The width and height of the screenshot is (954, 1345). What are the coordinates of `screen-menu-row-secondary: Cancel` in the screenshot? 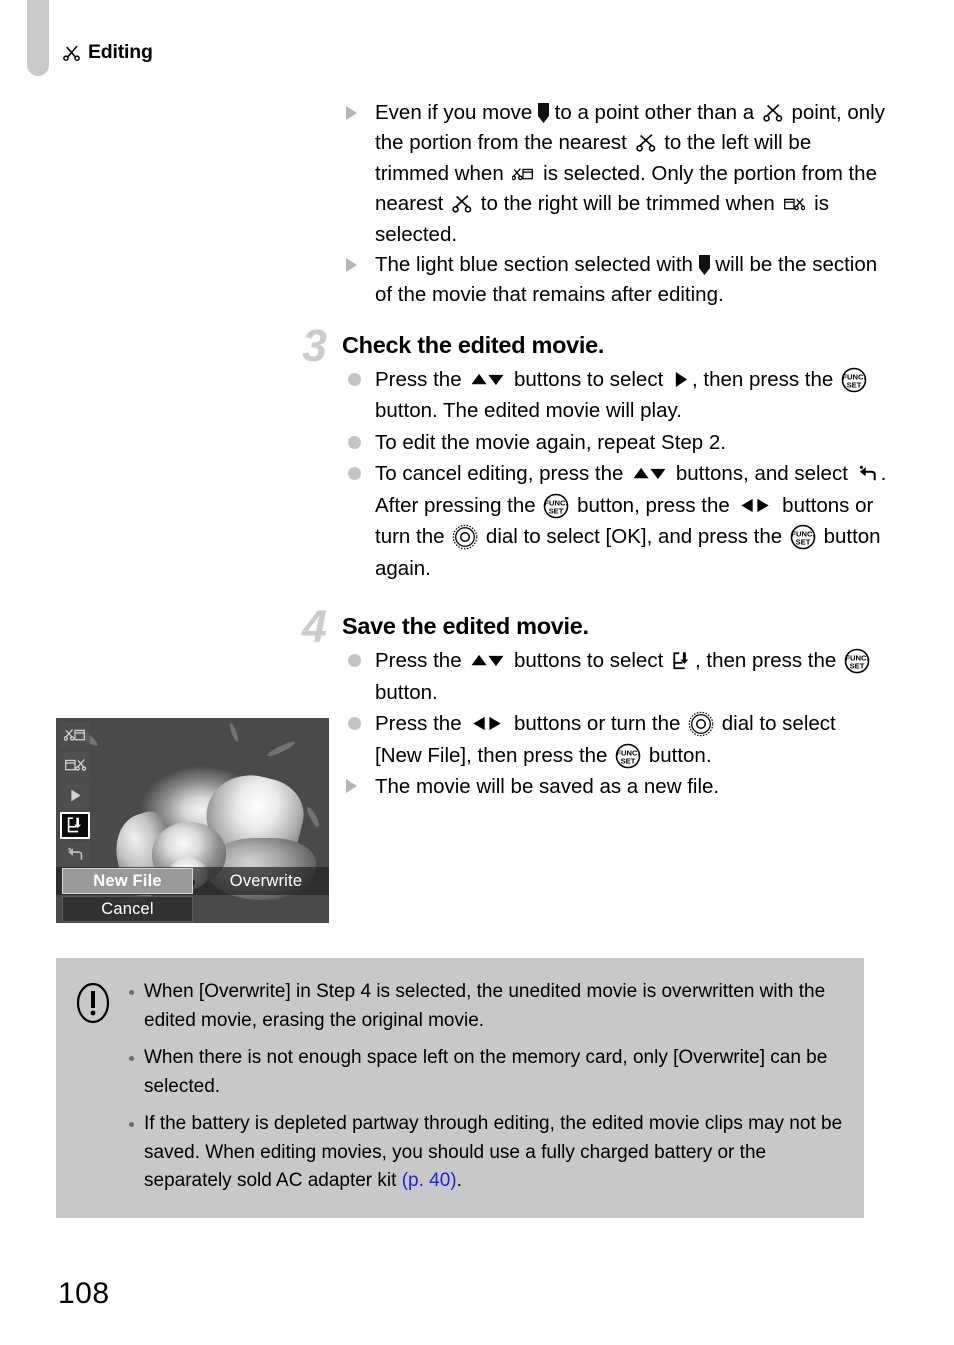 It's located at (192, 909).